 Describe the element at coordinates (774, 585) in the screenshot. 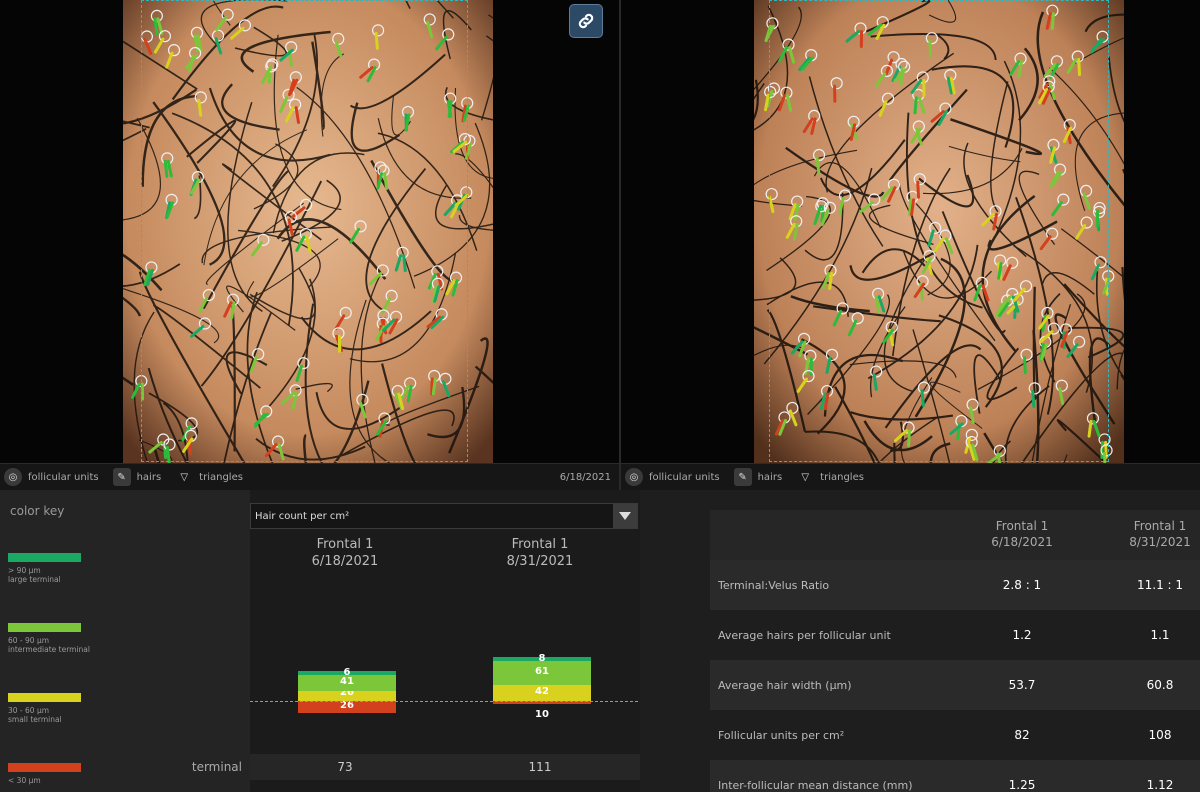

I see `stats-label: Terminal:Velus Ratio` at that location.